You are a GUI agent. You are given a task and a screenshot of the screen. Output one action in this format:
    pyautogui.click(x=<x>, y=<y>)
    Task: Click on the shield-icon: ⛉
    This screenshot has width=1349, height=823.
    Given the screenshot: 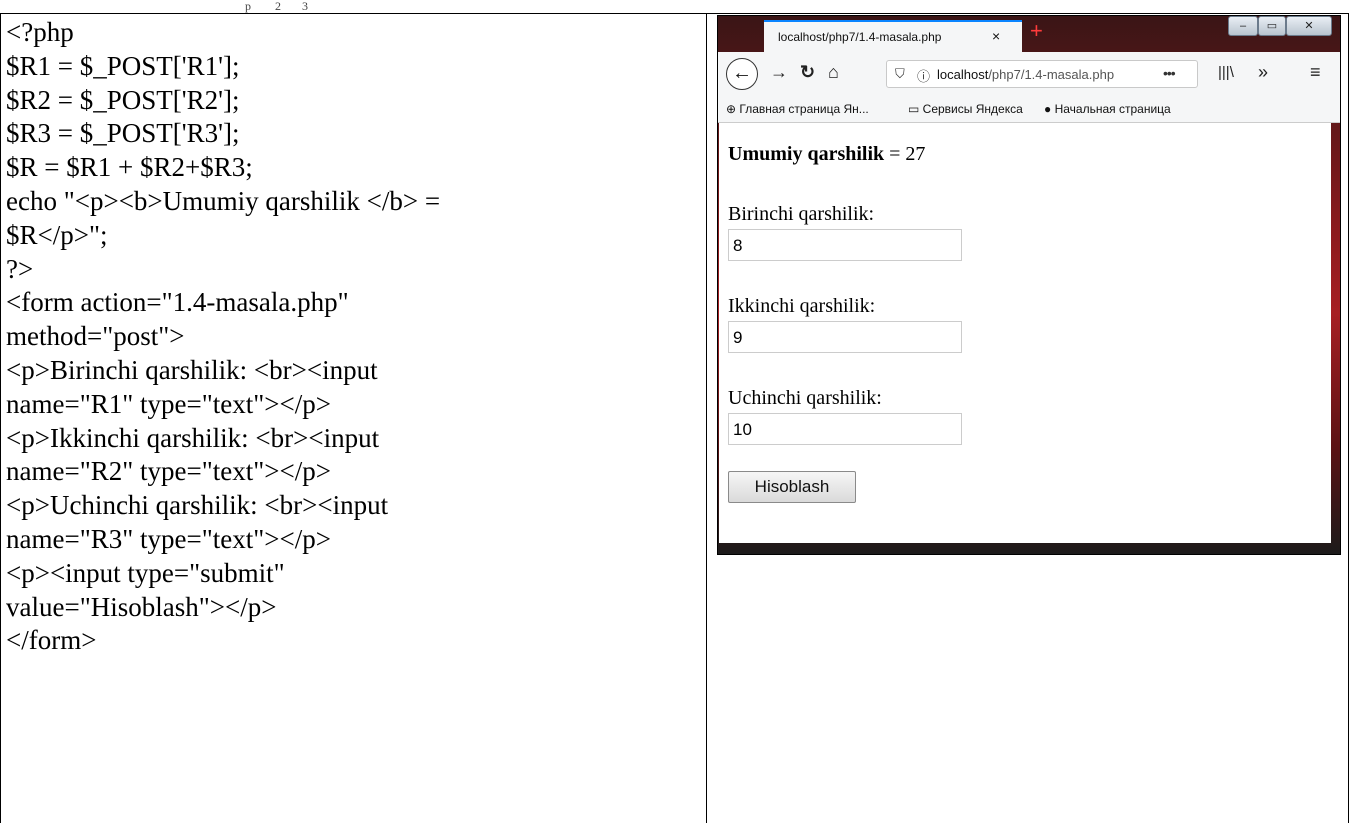 What is the action you would take?
    pyautogui.click(x=900, y=74)
    